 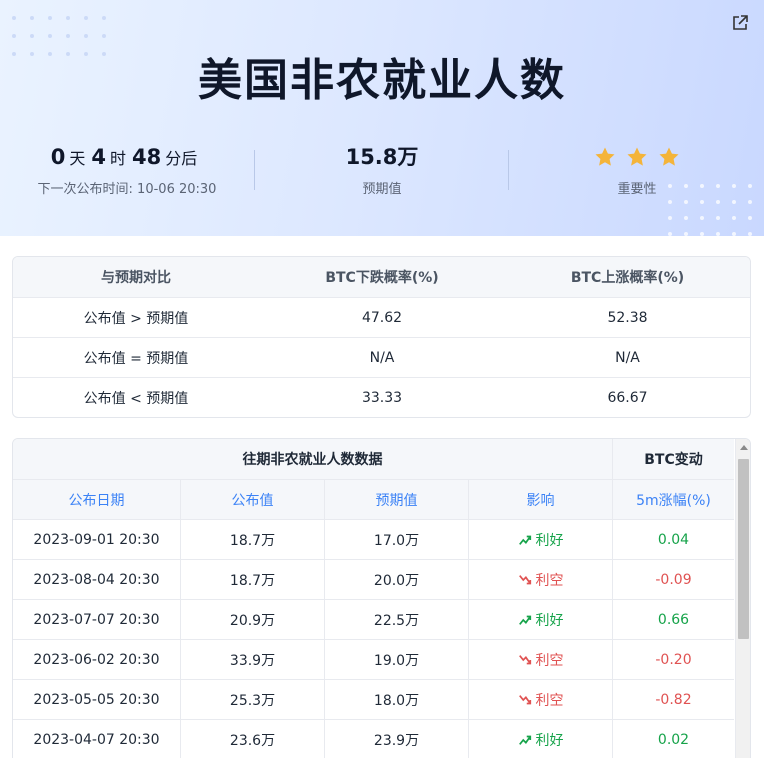 I want to click on forecast-value: 22.5万, so click(x=397, y=619).